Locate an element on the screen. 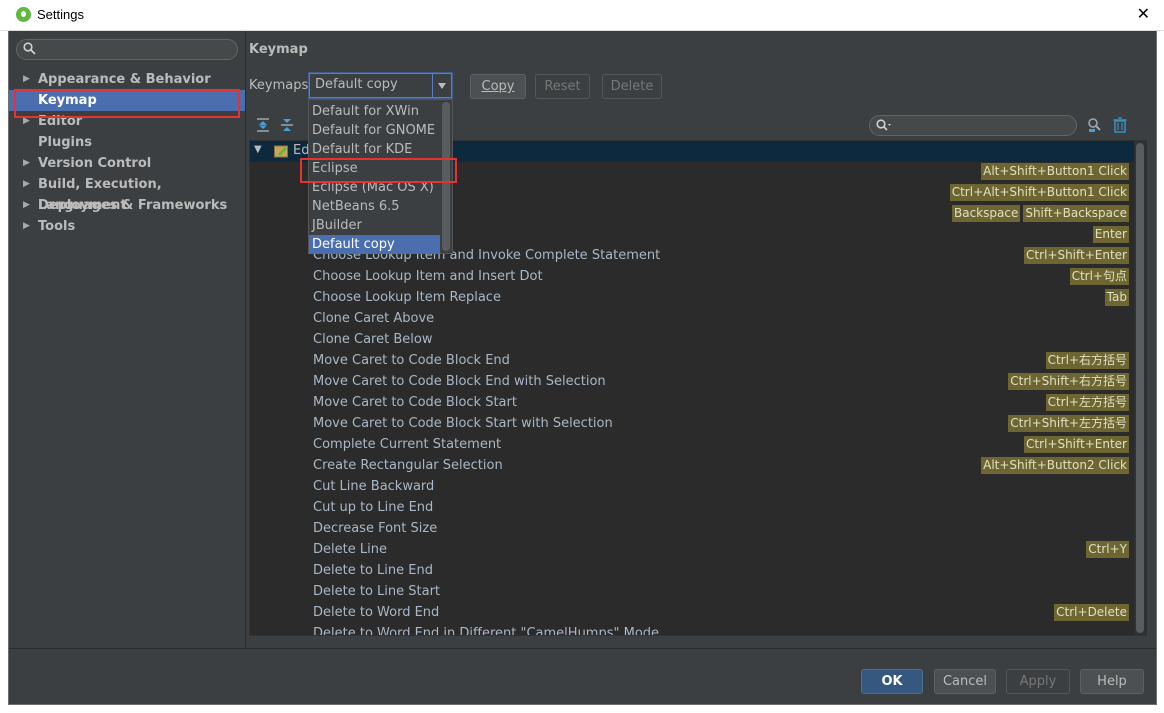  dropdown-scrollbar-thumb is located at coordinates (446, 176).